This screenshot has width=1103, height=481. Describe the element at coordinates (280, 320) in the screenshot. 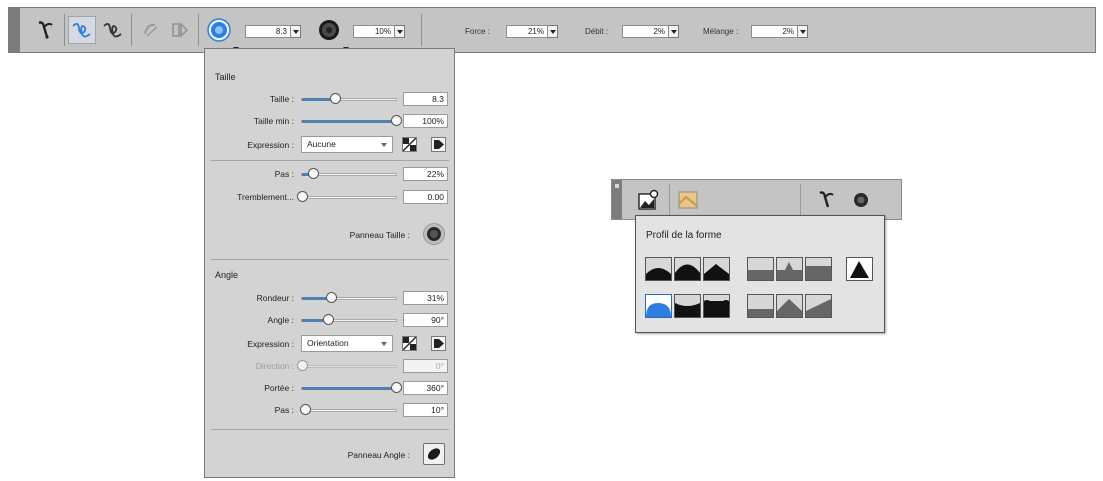

I see `angle-label: Angle :` at that location.